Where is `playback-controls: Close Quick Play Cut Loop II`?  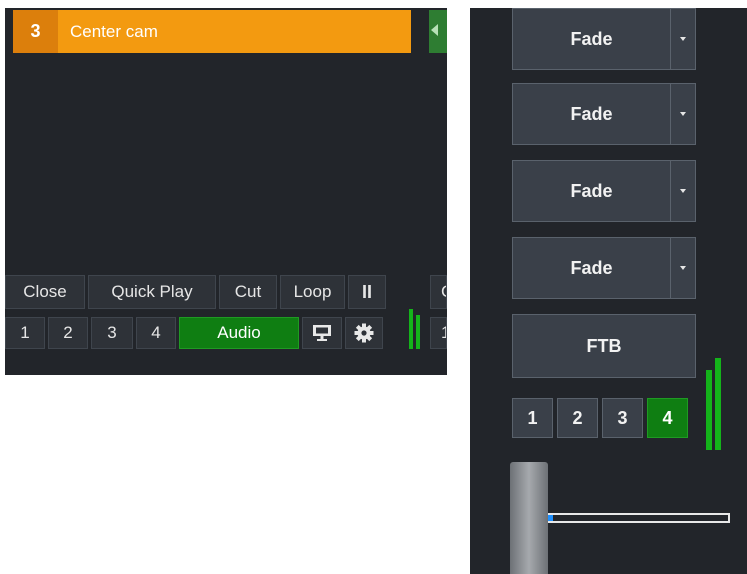 playback-controls: Close Quick Play Cut Loop II is located at coordinates (197, 292).